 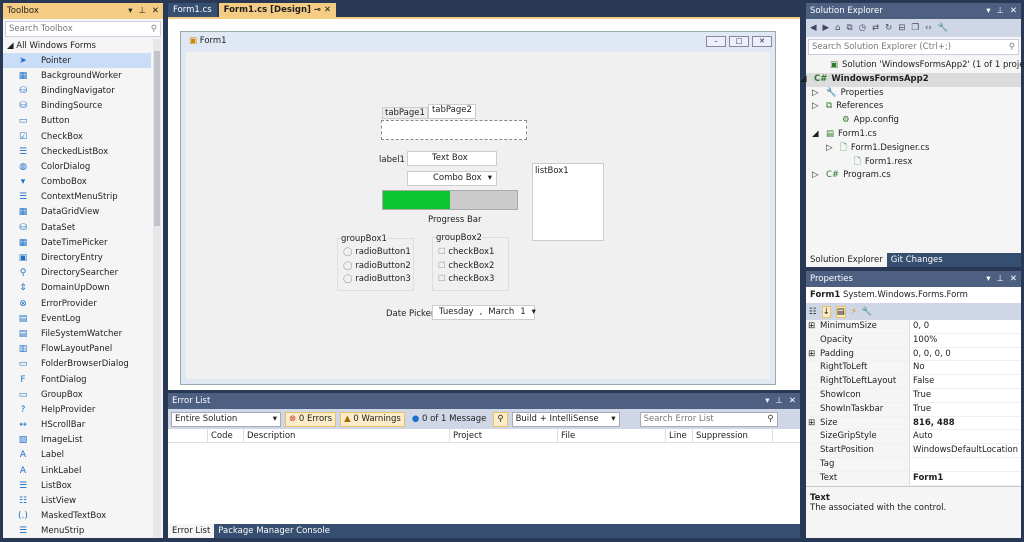 What do you see at coordinates (77, 61) in the screenshot?
I see `toolbox-item: ➤ Pointer` at bounding box center [77, 61].